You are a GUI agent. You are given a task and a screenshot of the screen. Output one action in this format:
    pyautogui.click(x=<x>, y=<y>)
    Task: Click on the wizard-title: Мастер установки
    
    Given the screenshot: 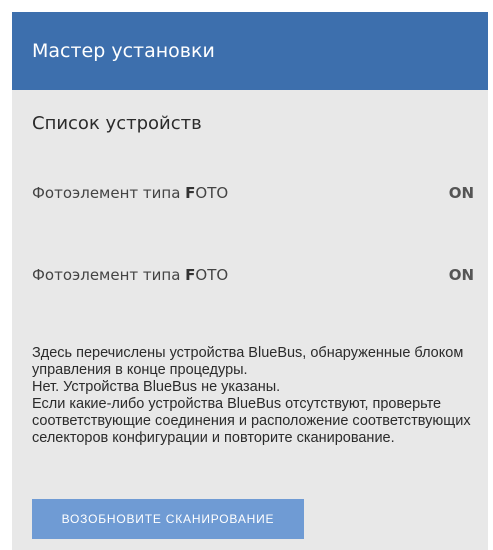 What is the action you would take?
    pyautogui.click(x=123, y=51)
    